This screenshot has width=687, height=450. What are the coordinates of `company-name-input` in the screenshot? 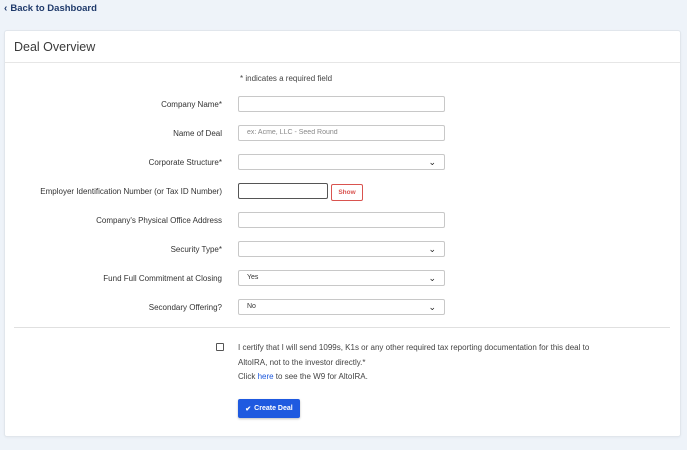 It's located at (341, 104).